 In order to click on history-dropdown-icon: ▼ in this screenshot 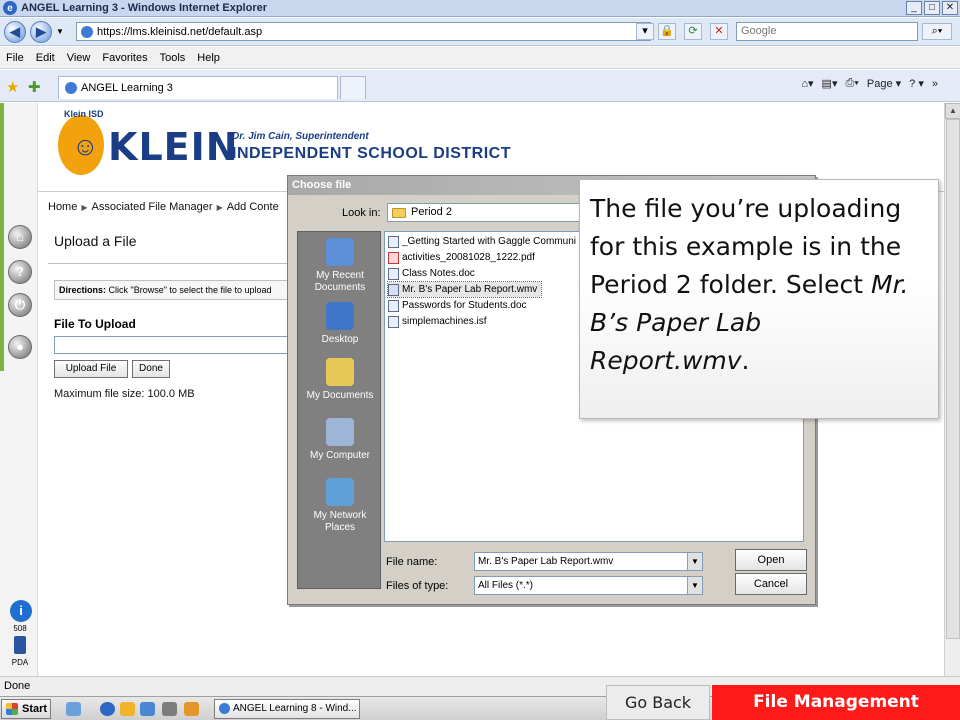, I will do `click(60, 31)`.